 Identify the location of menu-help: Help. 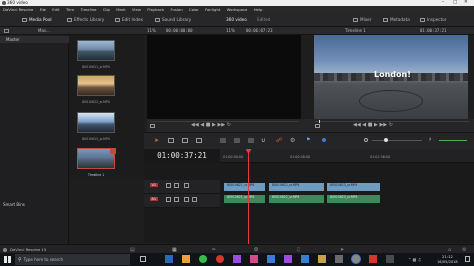
(258, 9).